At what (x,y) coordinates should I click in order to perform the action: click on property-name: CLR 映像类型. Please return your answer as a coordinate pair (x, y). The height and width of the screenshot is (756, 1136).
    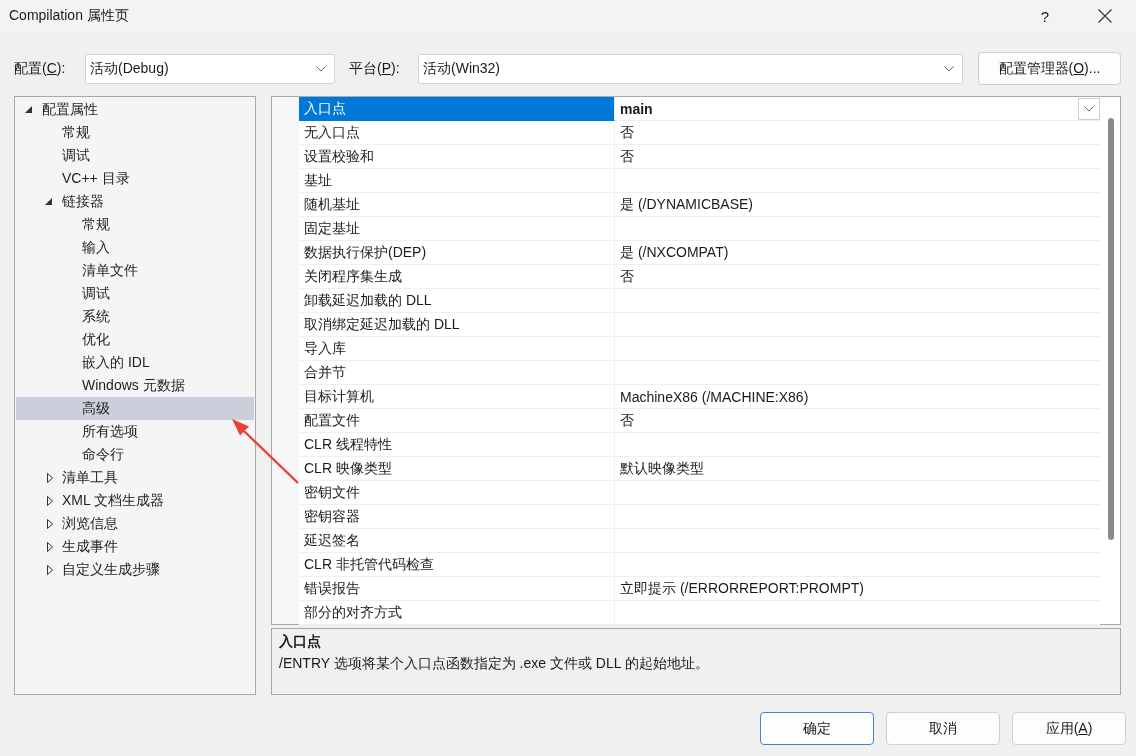
    Looking at the image, I should click on (457, 469).